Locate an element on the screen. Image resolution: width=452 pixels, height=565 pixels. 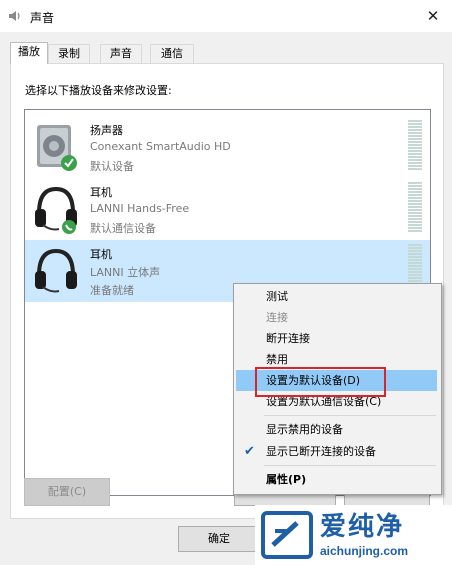
title-bar: 声音 ✕ is located at coordinates (226, 16).